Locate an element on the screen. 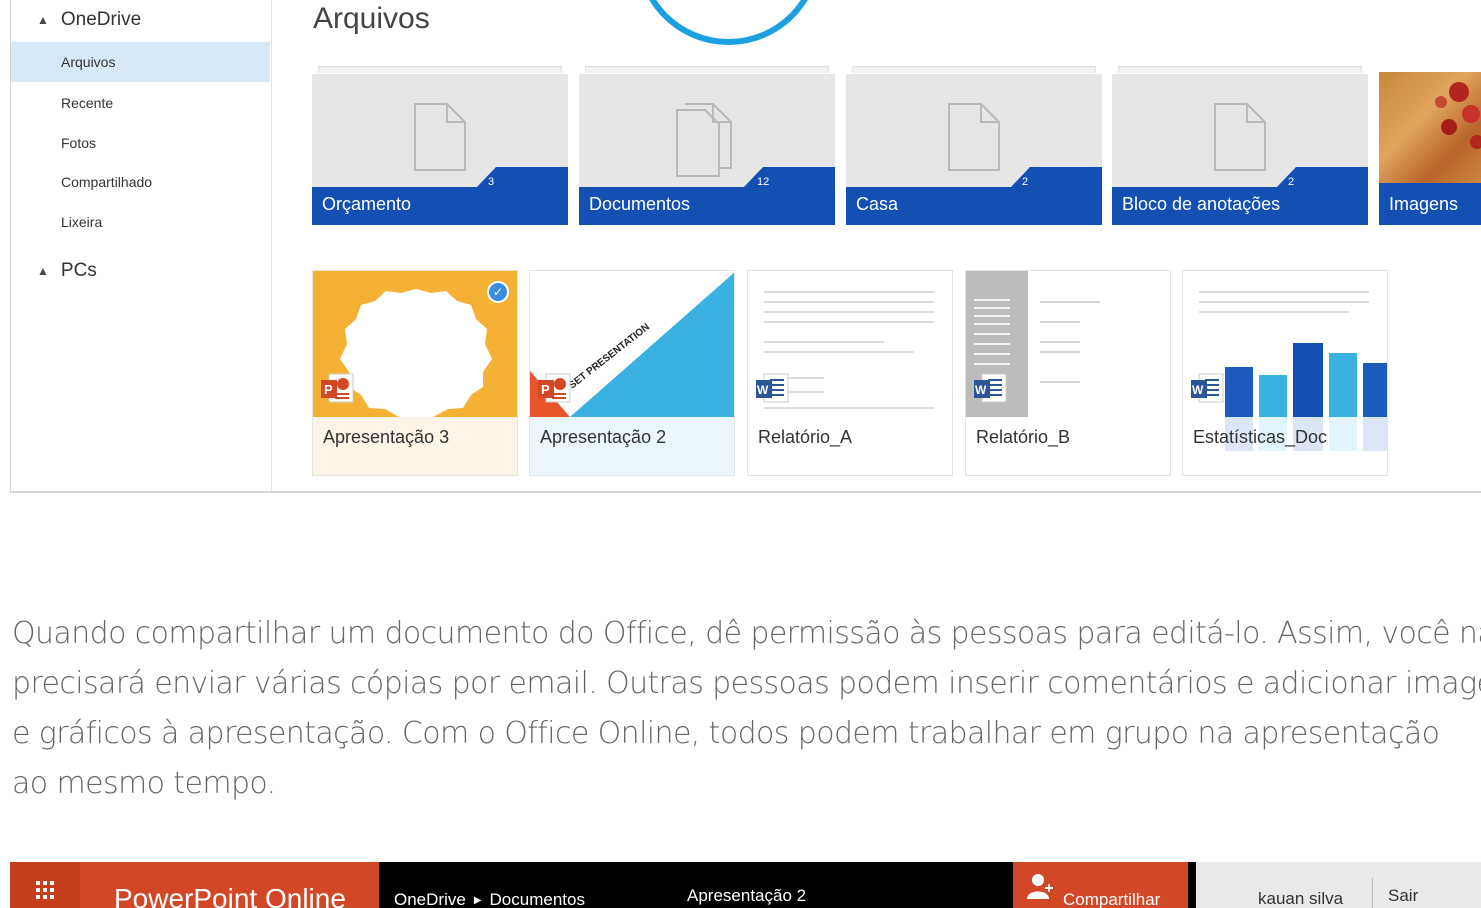 The width and height of the screenshot is (1481, 908). sidebar-item-label: Lixeira is located at coordinates (82, 222).